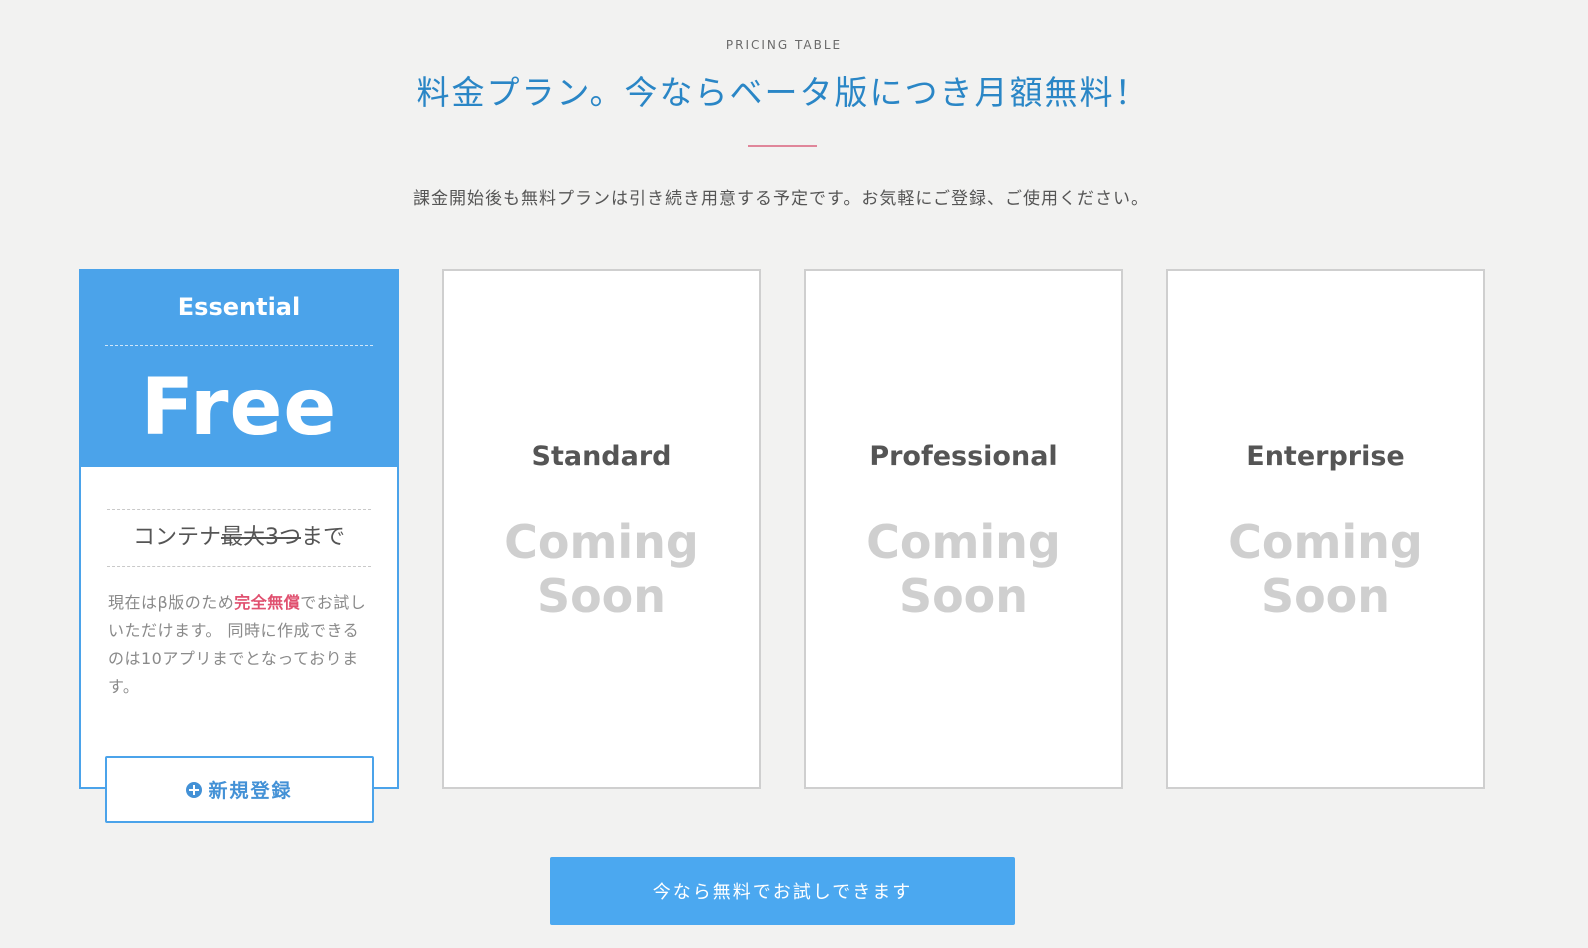  Describe the element at coordinates (239, 307) in the screenshot. I see `plan-name: Essential` at that location.